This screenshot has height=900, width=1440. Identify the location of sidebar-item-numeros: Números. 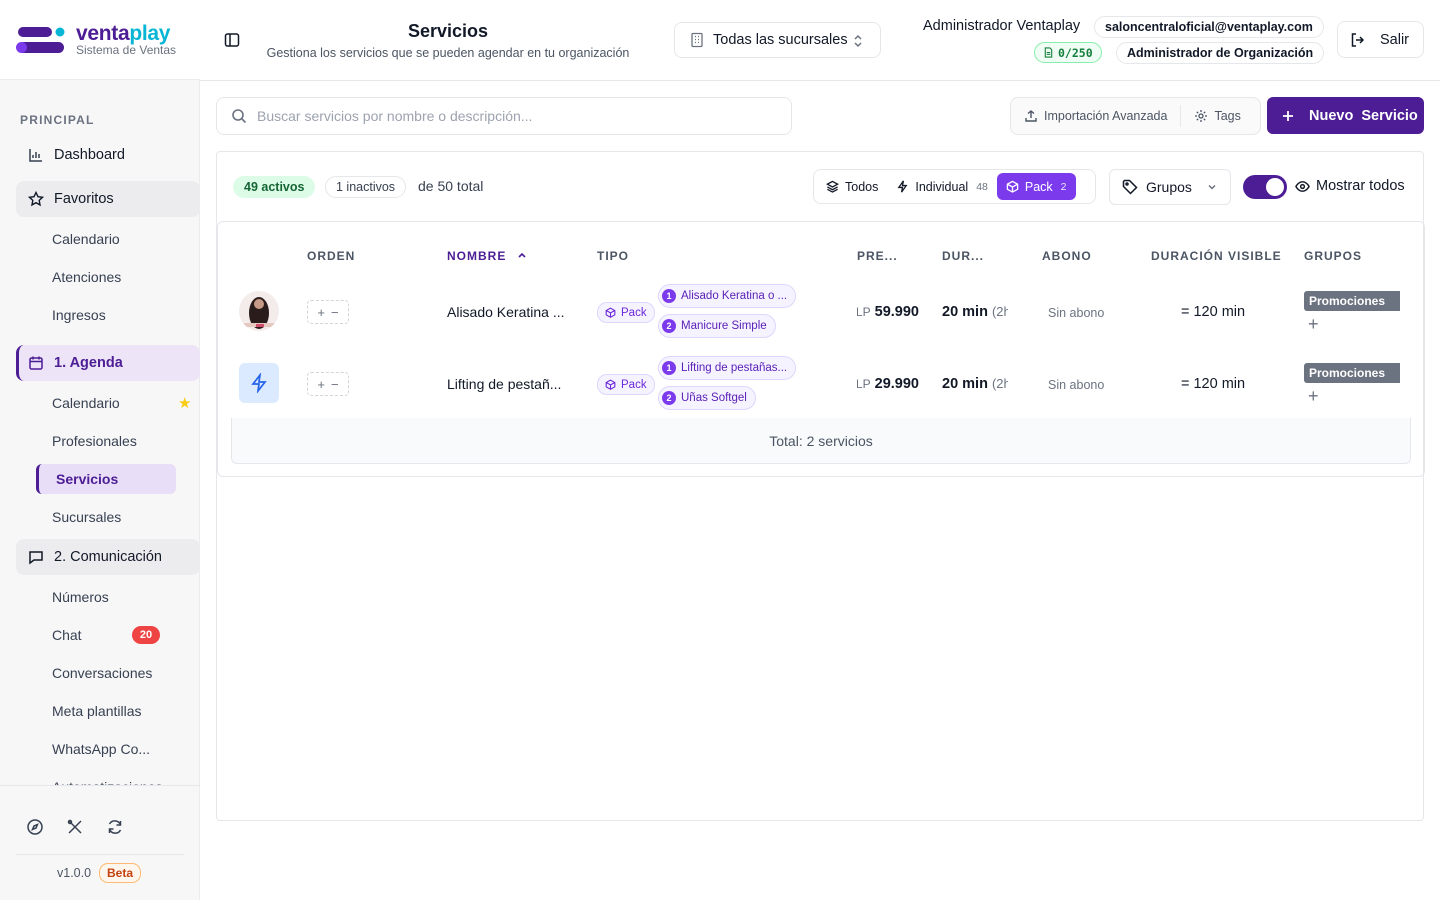
(122, 597).